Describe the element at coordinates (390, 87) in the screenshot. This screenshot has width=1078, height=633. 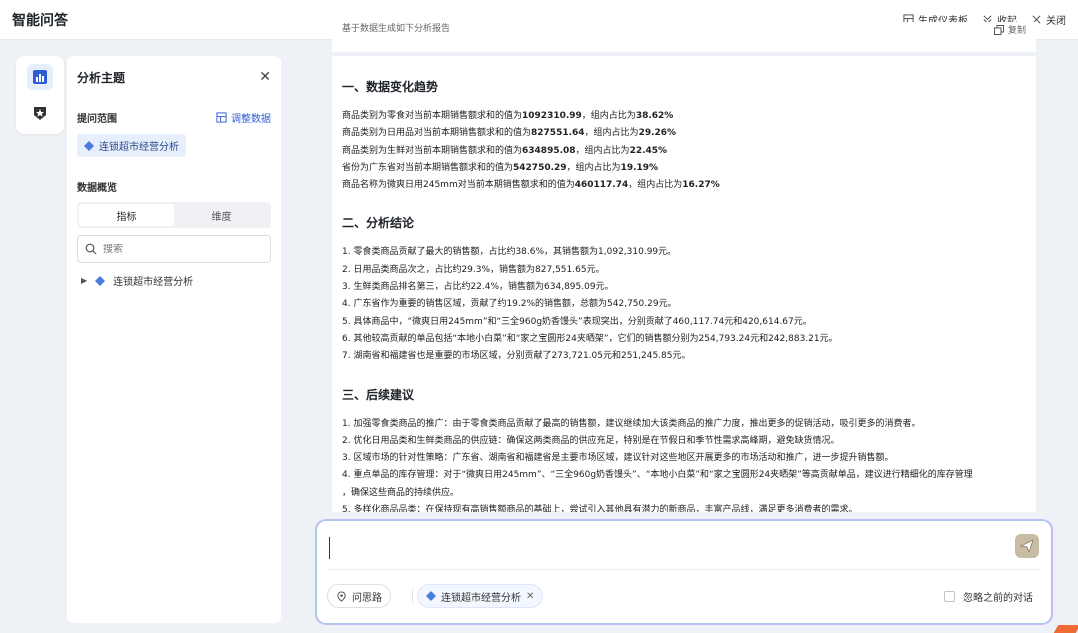
I see `section-heading: 一、数据变化趋势` at that location.